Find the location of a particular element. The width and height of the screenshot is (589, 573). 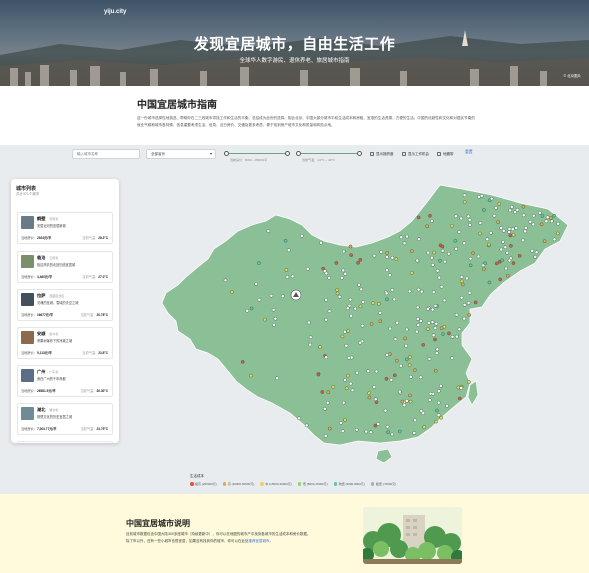

brand-logo: yiju.city is located at coordinates (115, 12).